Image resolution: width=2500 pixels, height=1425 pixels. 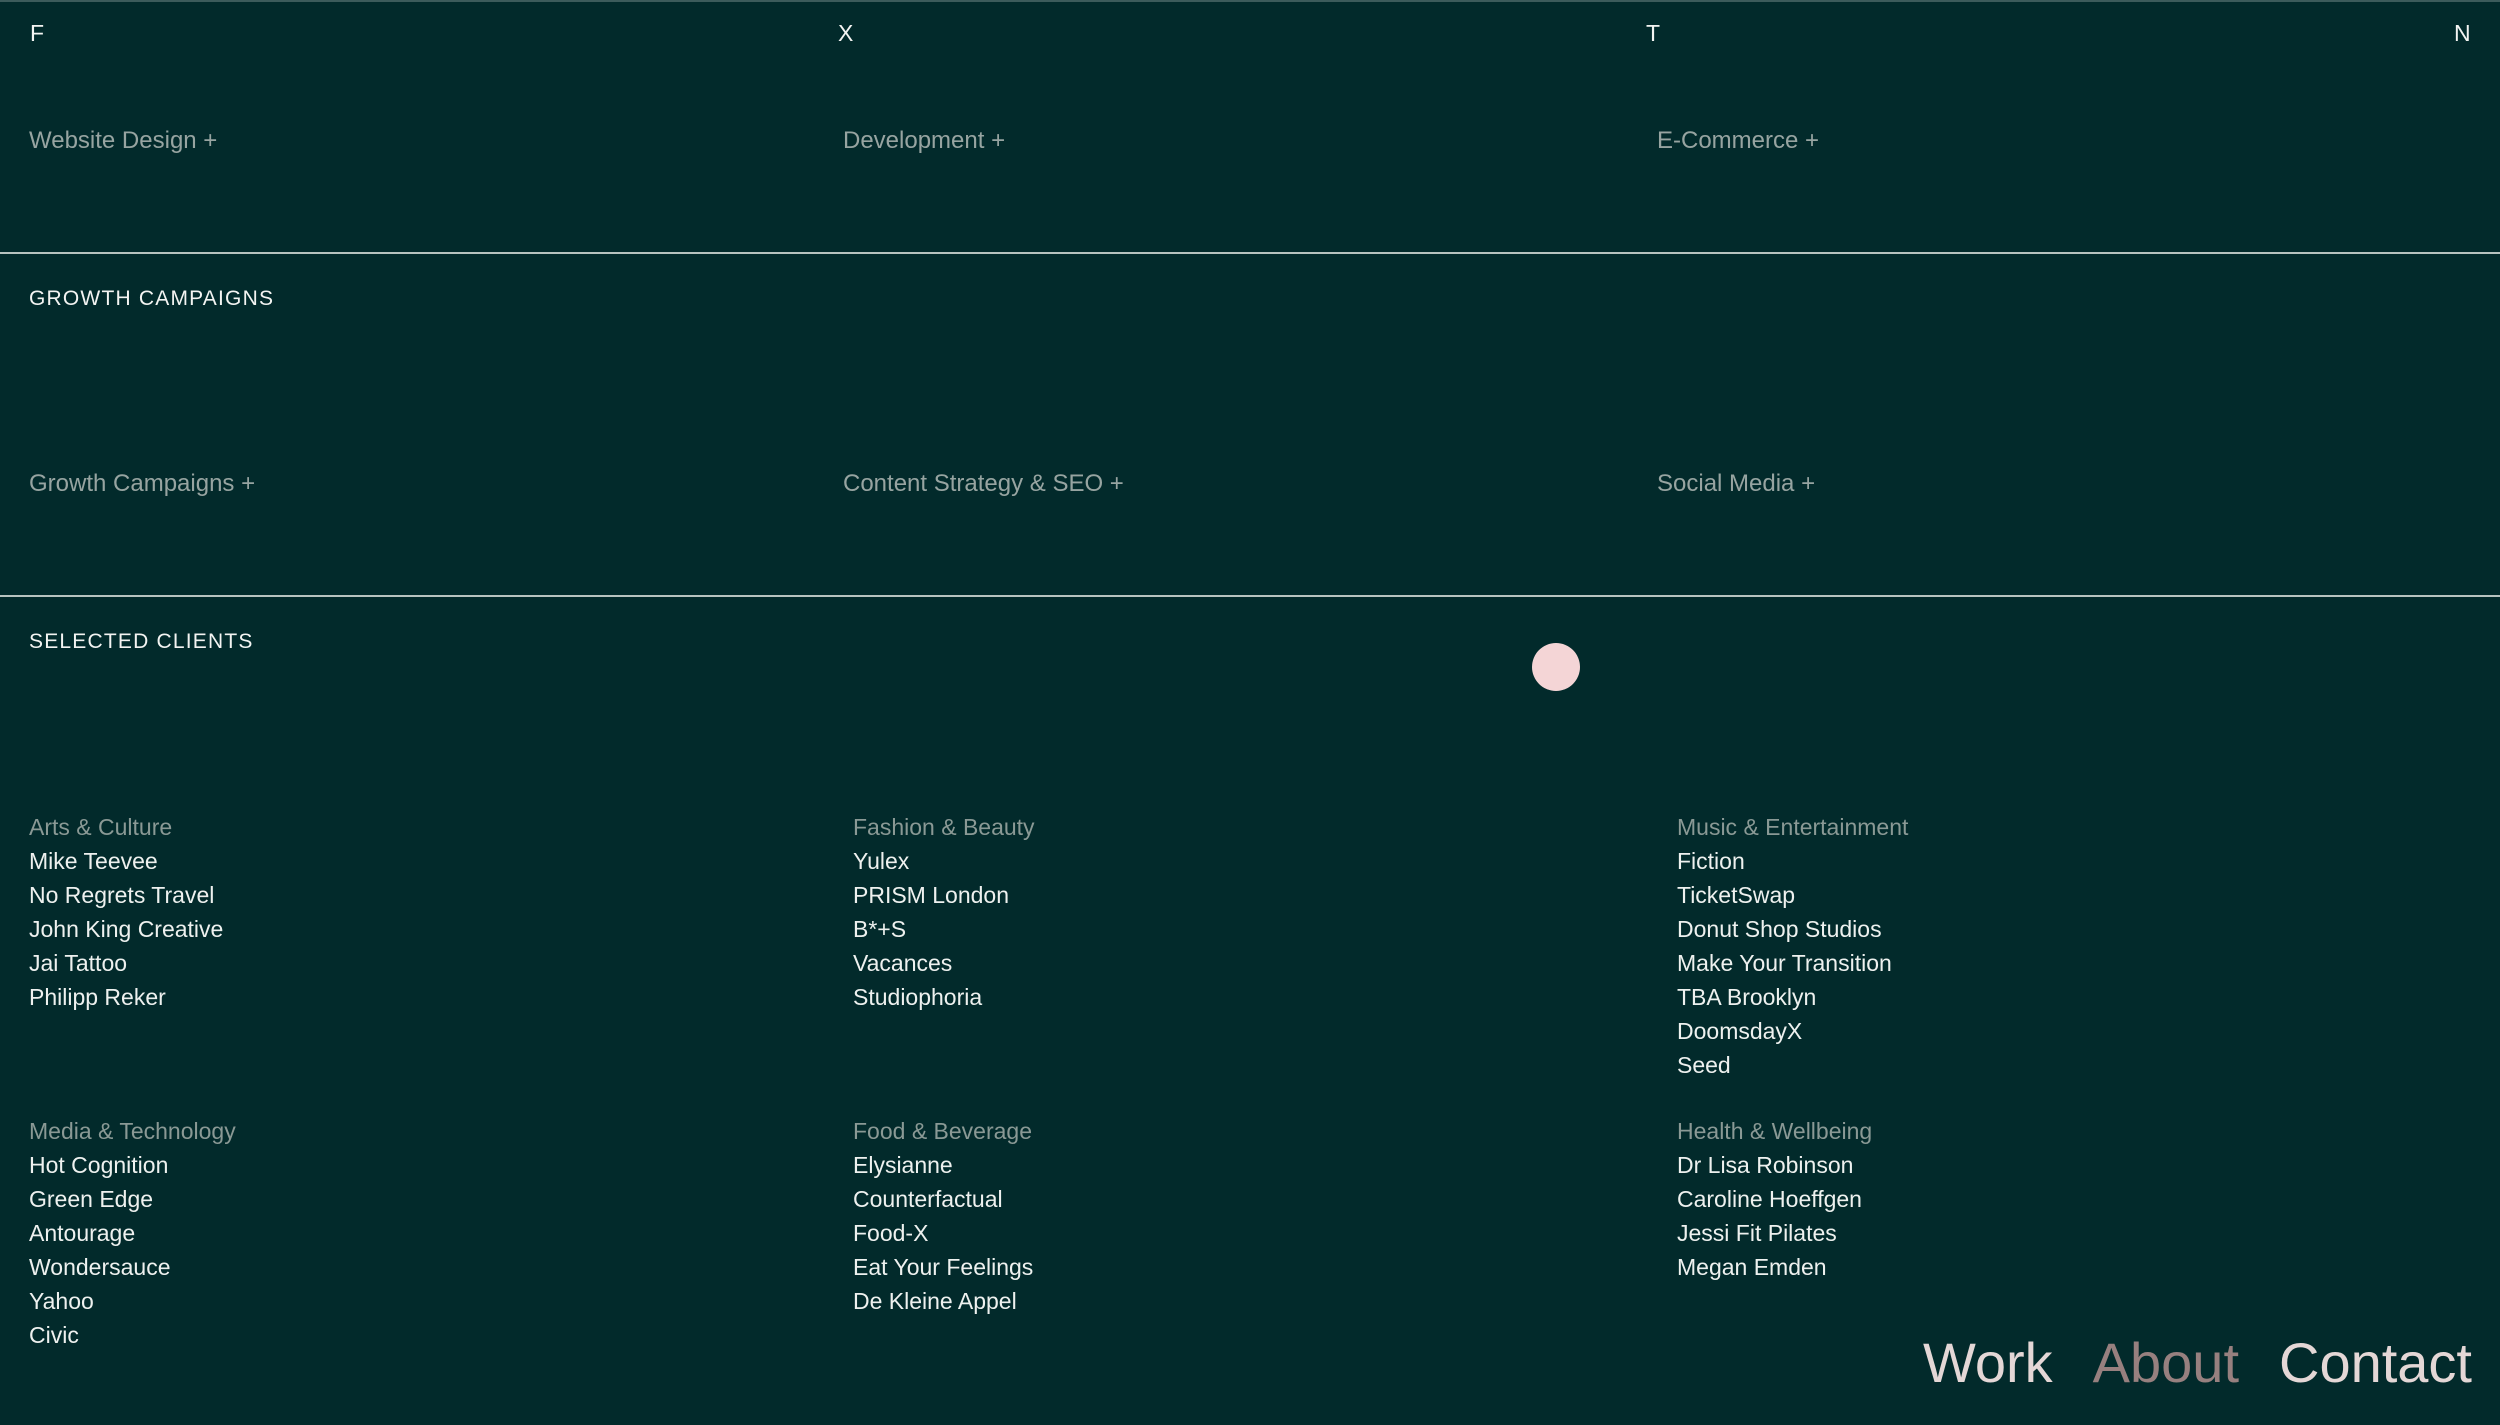 I want to click on client-group-heading: Arts & Culture, so click(x=101, y=827).